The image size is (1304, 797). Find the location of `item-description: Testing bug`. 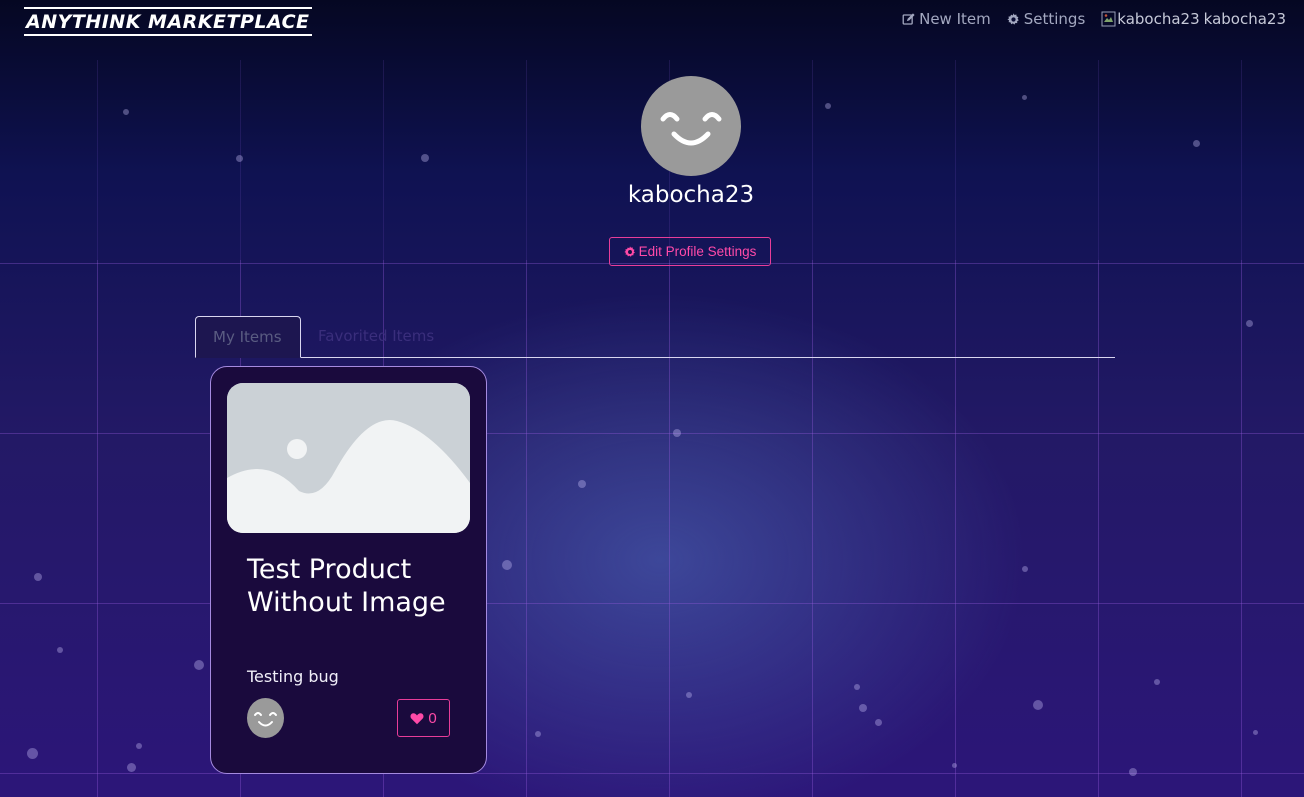

item-description: Testing bug is located at coordinates (293, 676).